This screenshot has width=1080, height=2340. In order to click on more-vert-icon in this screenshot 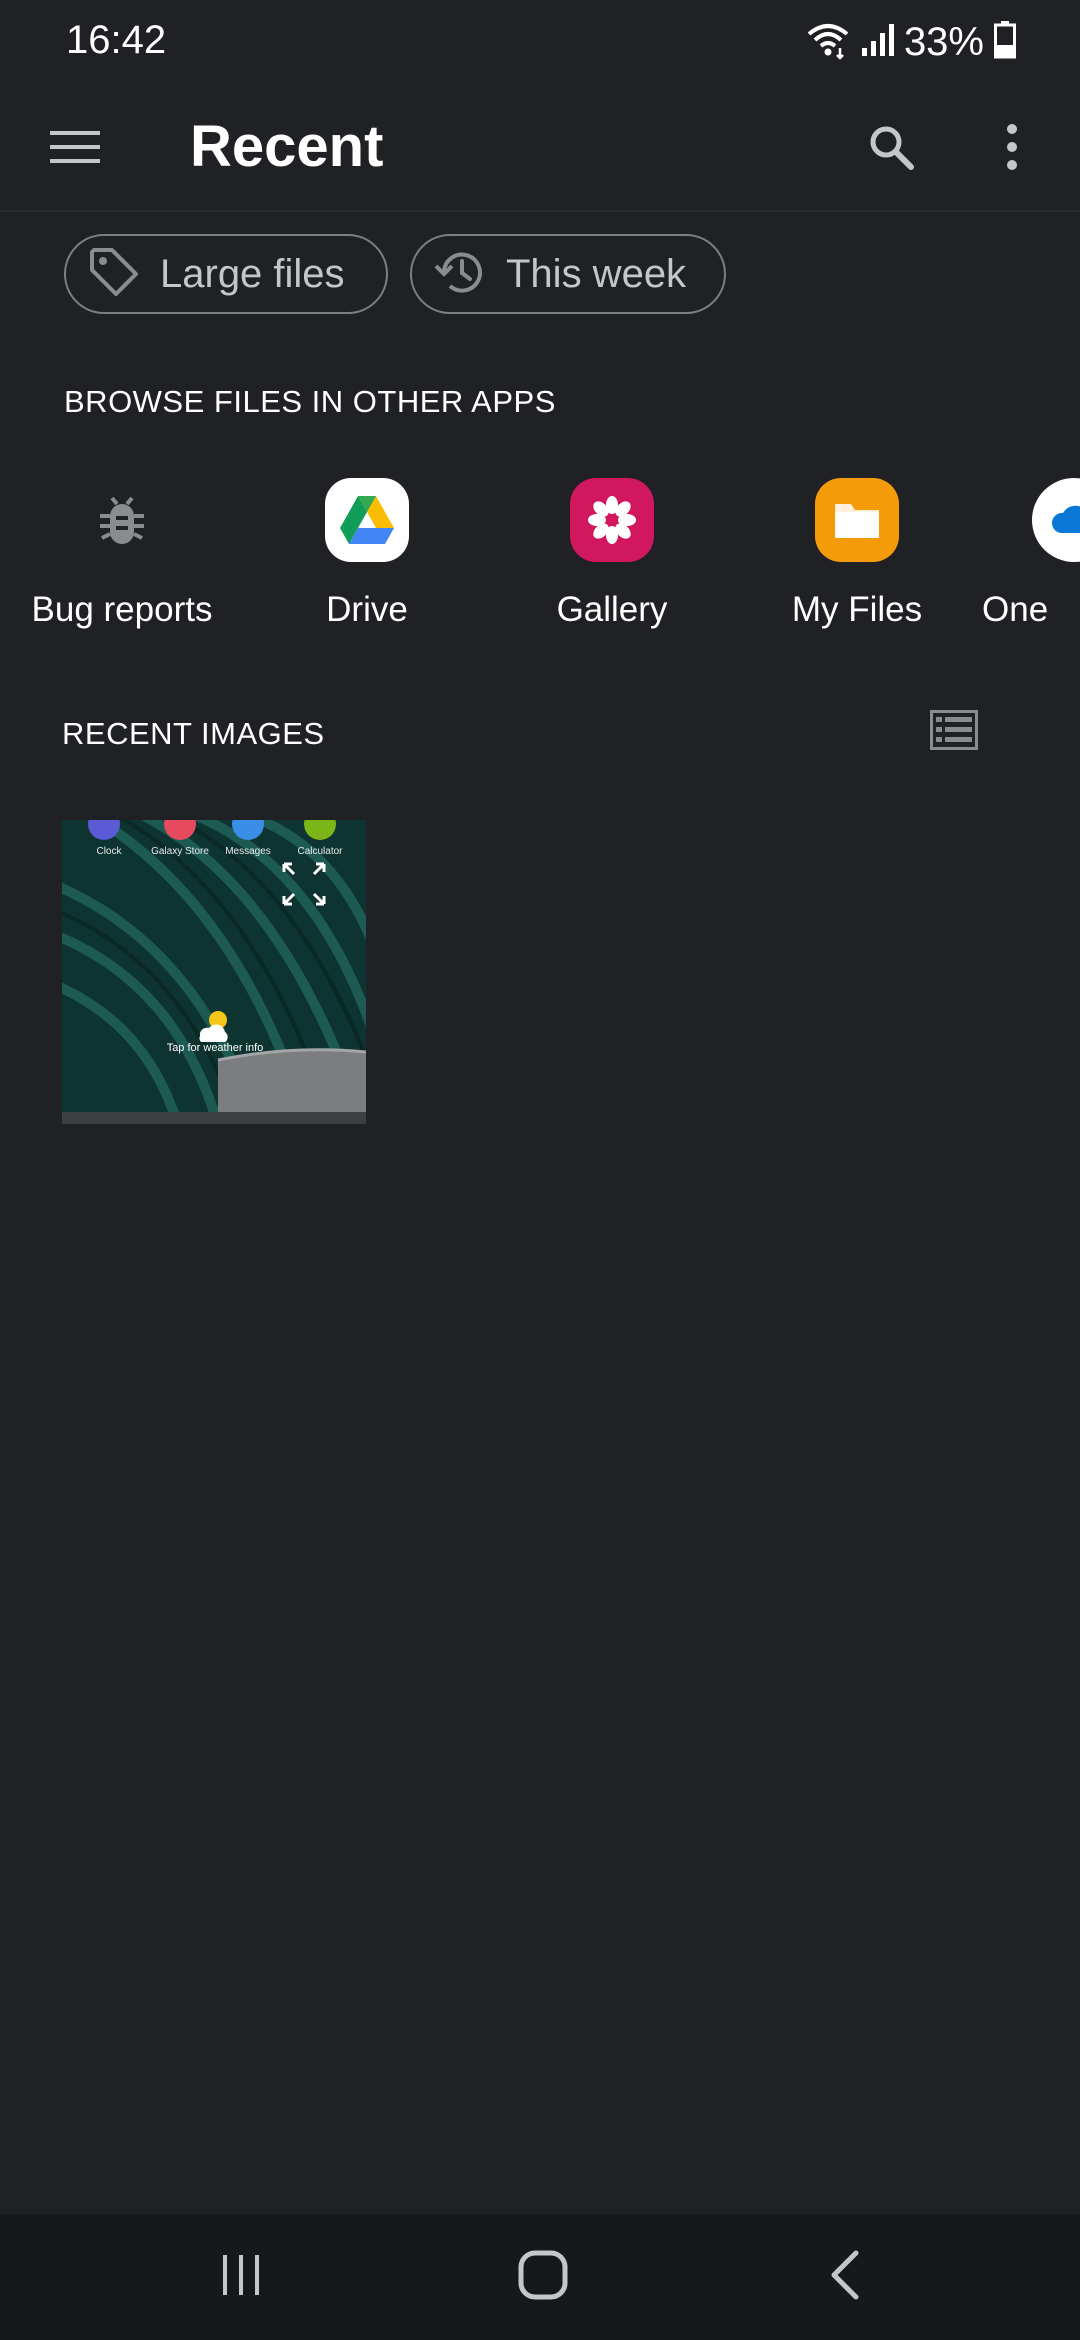, I will do `click(1012, 149)`.